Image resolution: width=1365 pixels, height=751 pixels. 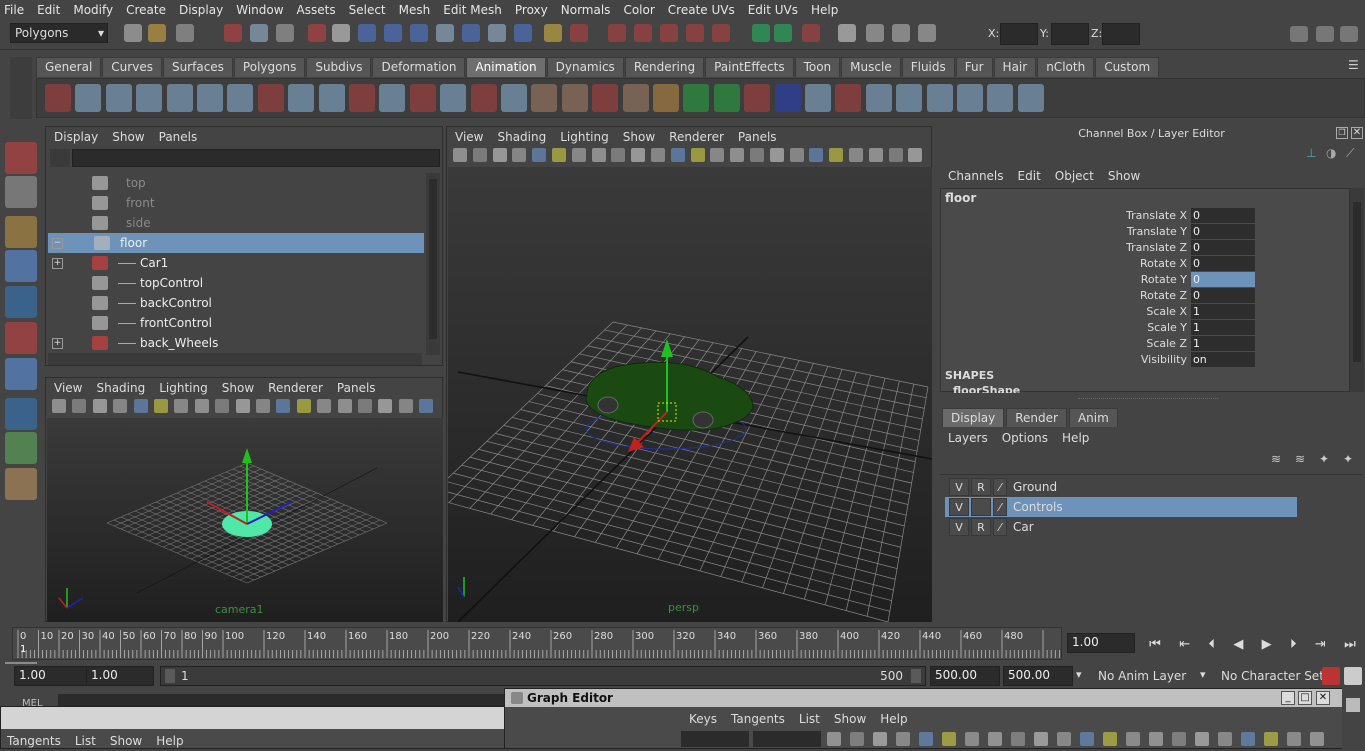 What do you see at coordinates (356, 388) in the screenshot?
I see `camera1-menu-panels: Panels` at bounding box center [356, 388].